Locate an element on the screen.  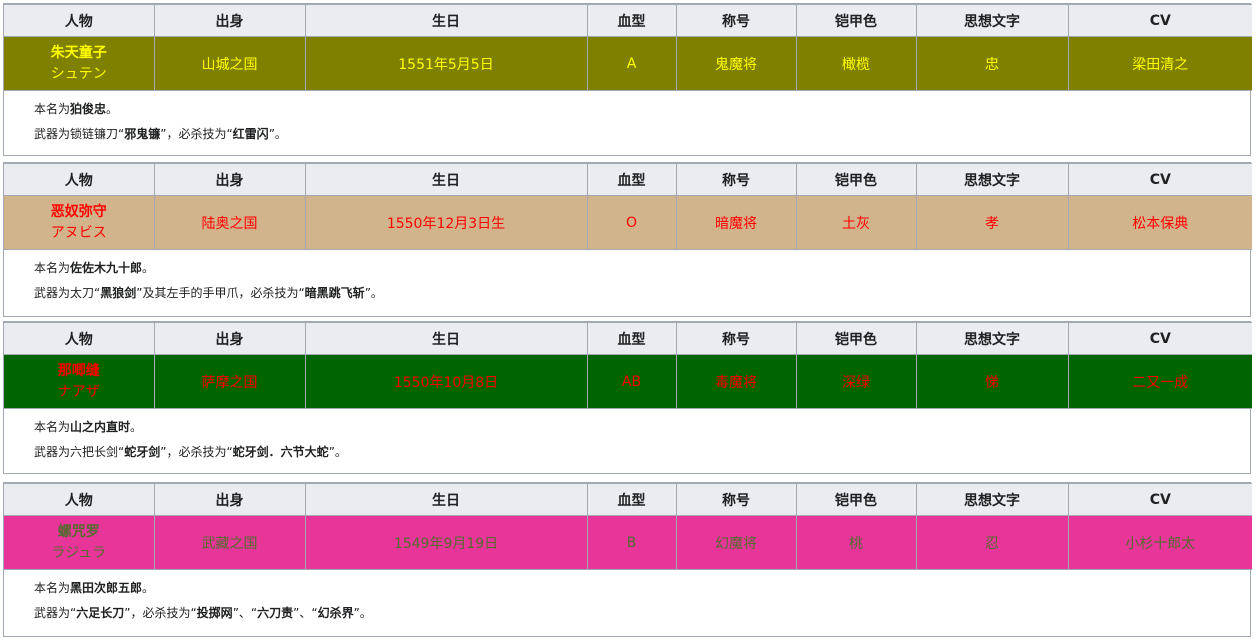
weapon-text: ”、“ is located at coordinates (245, 613).